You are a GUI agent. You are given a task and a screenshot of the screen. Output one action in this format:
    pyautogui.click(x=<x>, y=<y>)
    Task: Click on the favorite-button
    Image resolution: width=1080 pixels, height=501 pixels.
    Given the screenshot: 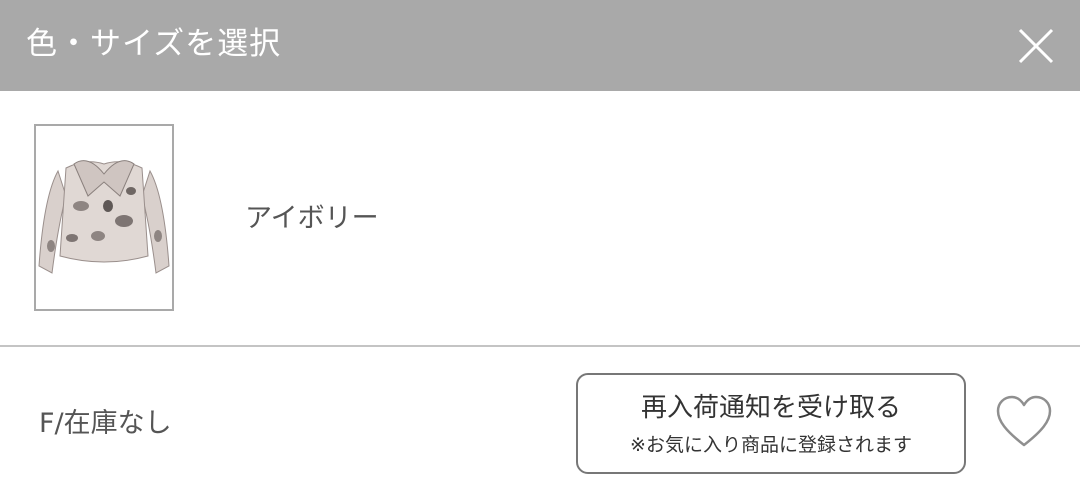 What is the action you would take?
    pyautogui.click(x=1024, y=423)
    